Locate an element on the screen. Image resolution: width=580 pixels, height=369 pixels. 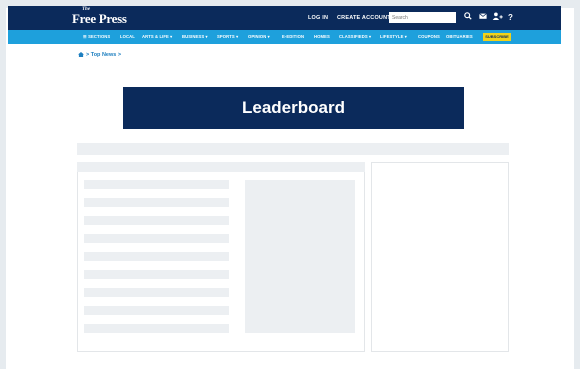
help-icon: ? is located at coordinates (510, 18).